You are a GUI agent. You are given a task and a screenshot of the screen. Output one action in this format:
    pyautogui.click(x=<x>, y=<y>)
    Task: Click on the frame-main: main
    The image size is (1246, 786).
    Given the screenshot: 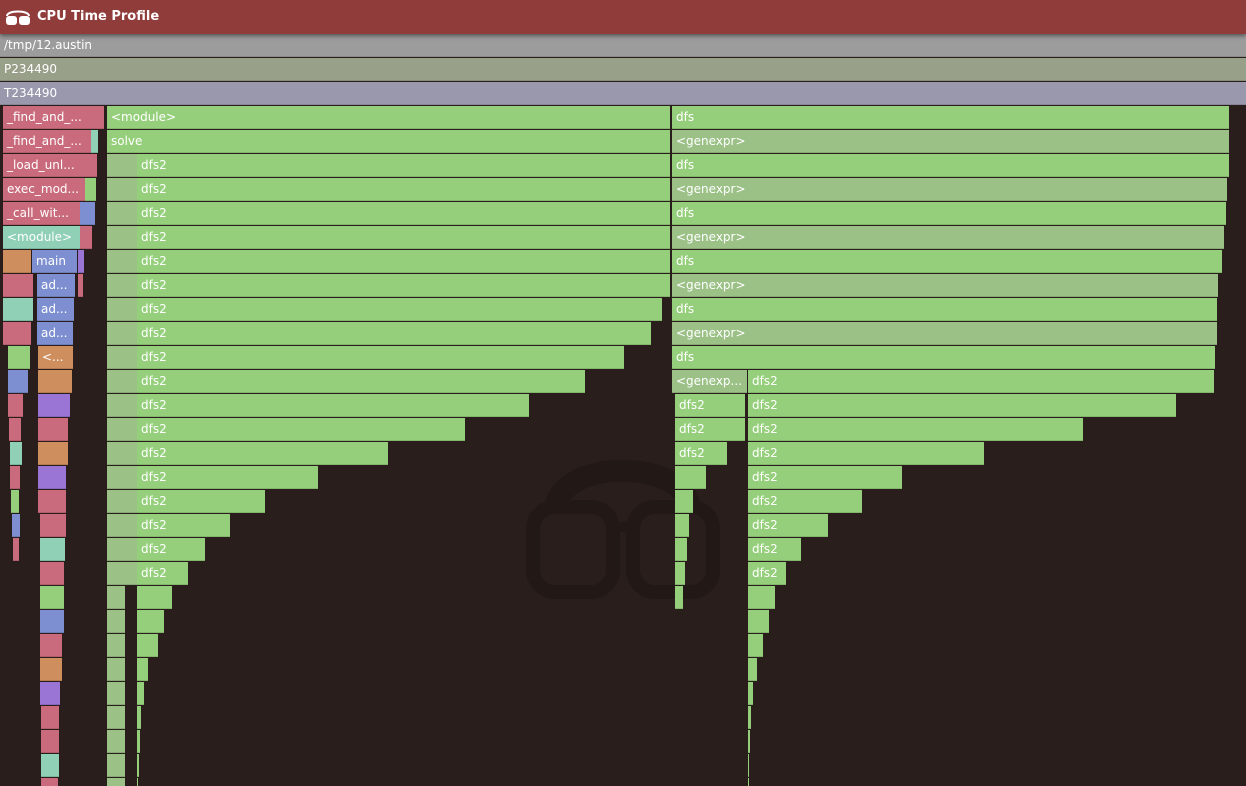 What is the action you would take?
    pyautogui.click(x=54, y=261)
    